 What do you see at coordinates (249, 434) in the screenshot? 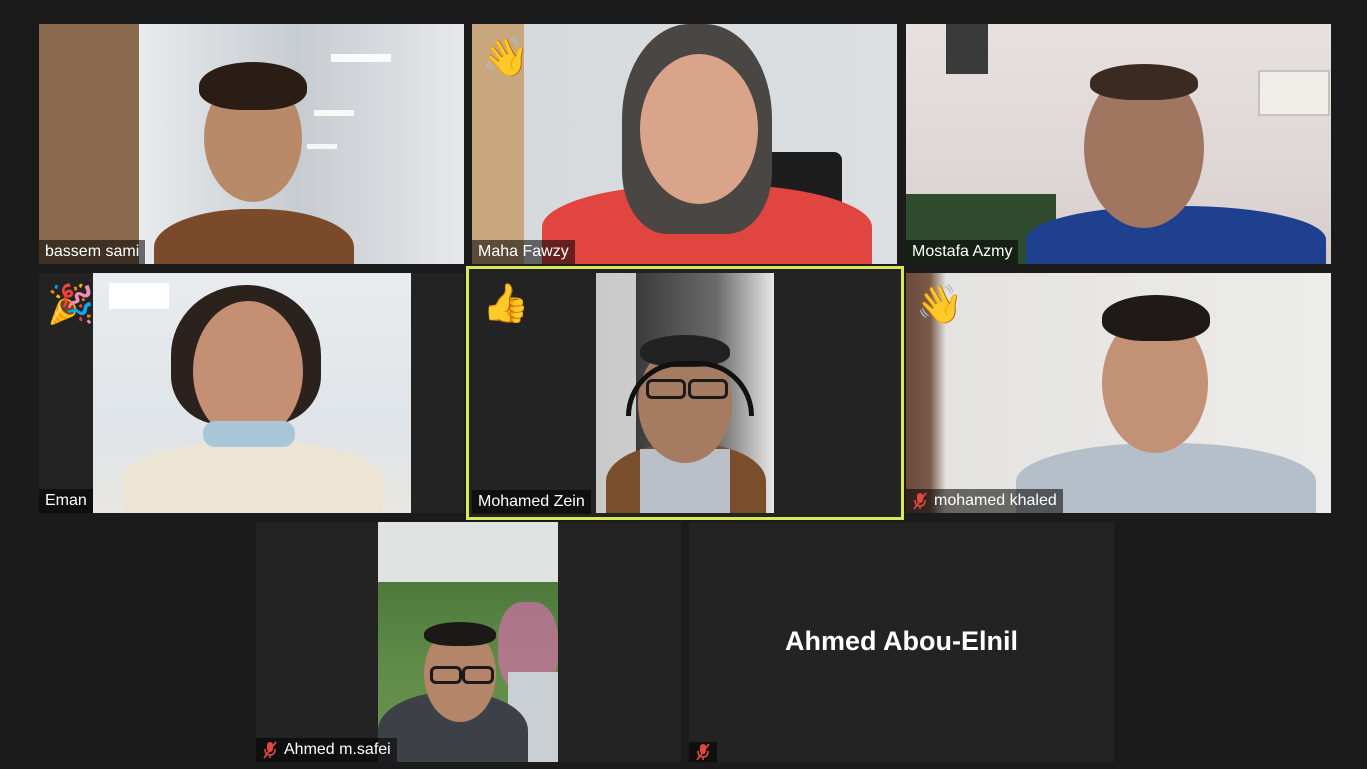
I see `face-mask` at bounding box center [249, 434].